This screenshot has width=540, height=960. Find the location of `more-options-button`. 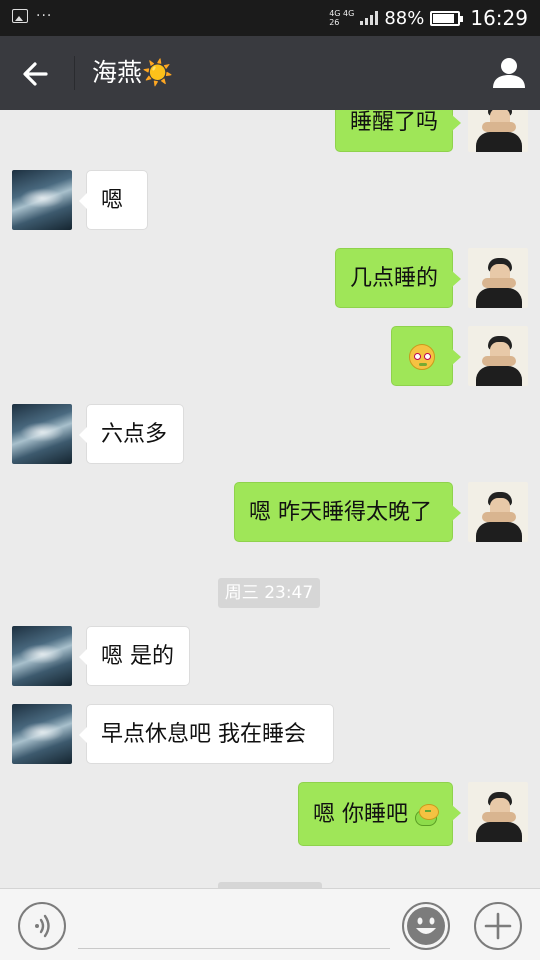

more-options-button is located at coordinates (498, 926).